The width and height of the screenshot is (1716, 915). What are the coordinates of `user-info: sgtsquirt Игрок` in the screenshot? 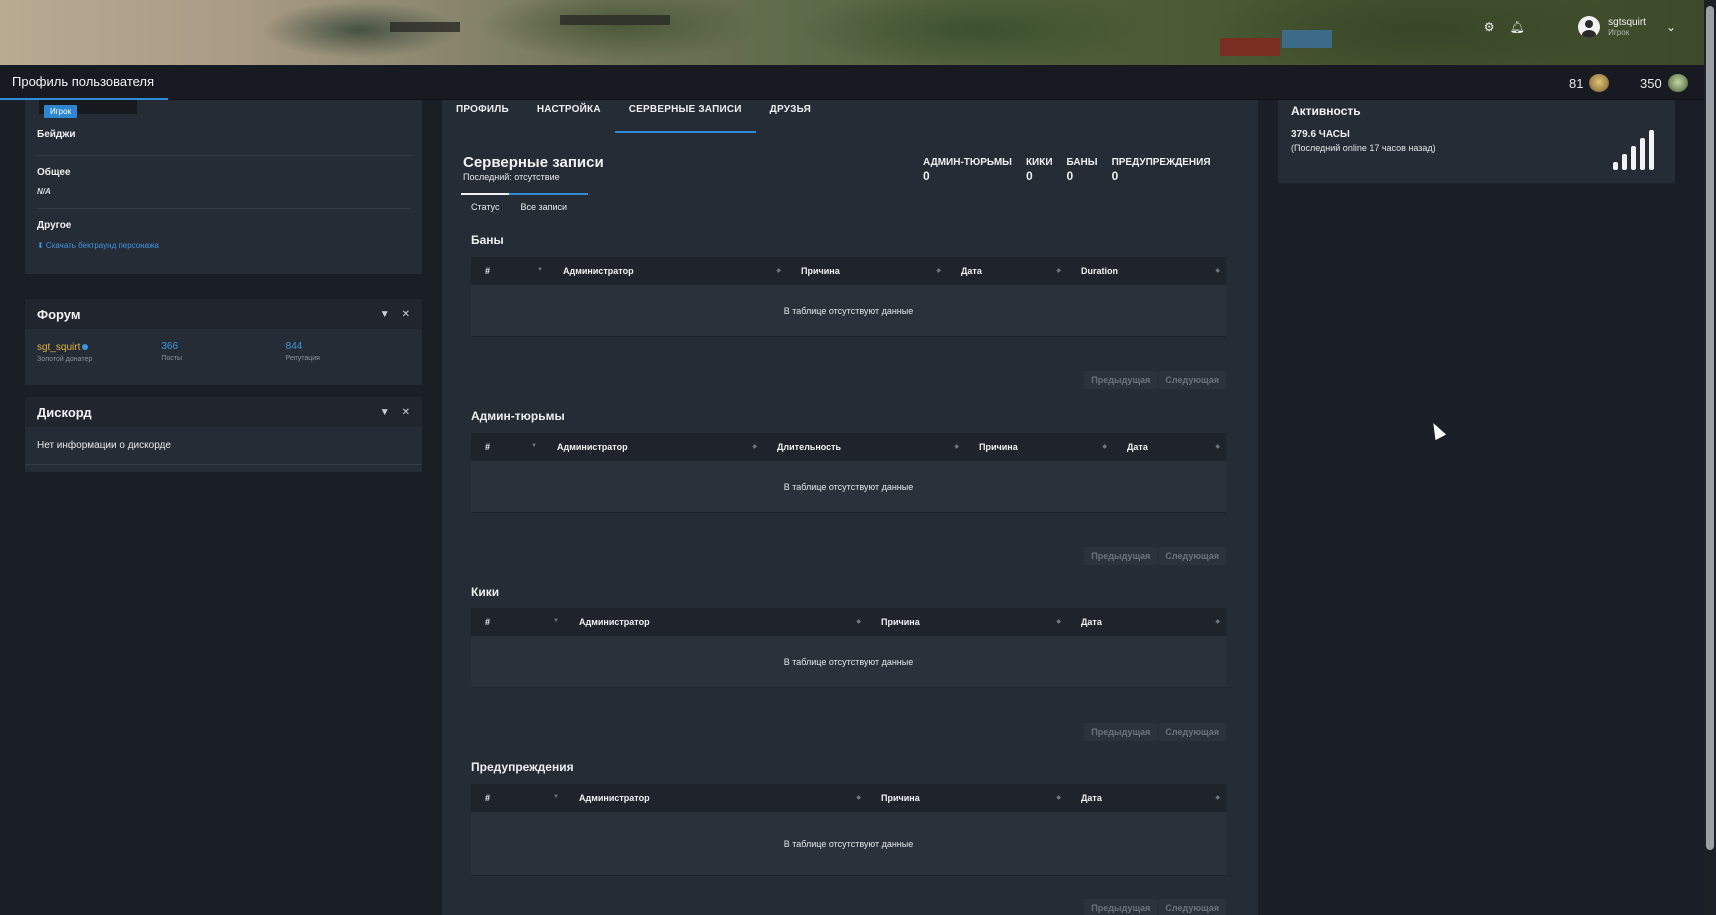 It's located at (1627, 27).